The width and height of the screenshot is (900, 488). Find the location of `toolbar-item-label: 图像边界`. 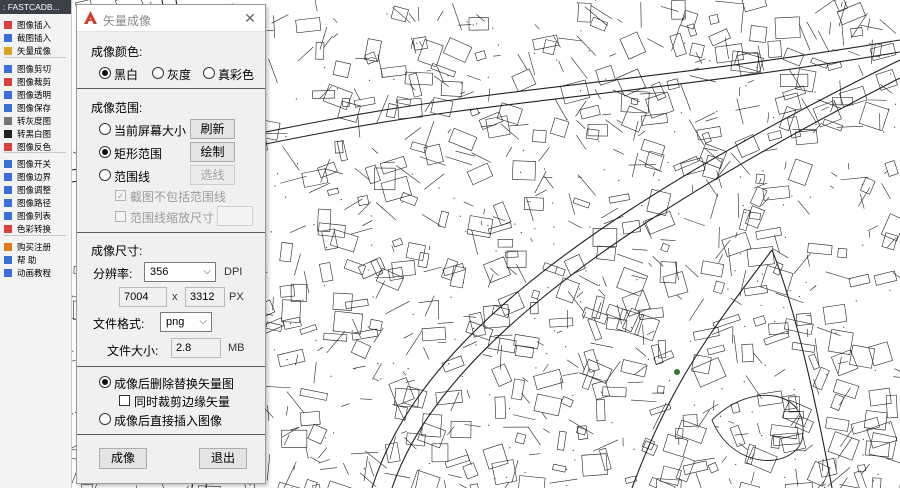

toolbar-item-label: 图像边界 is located at coordinates (34, 176).